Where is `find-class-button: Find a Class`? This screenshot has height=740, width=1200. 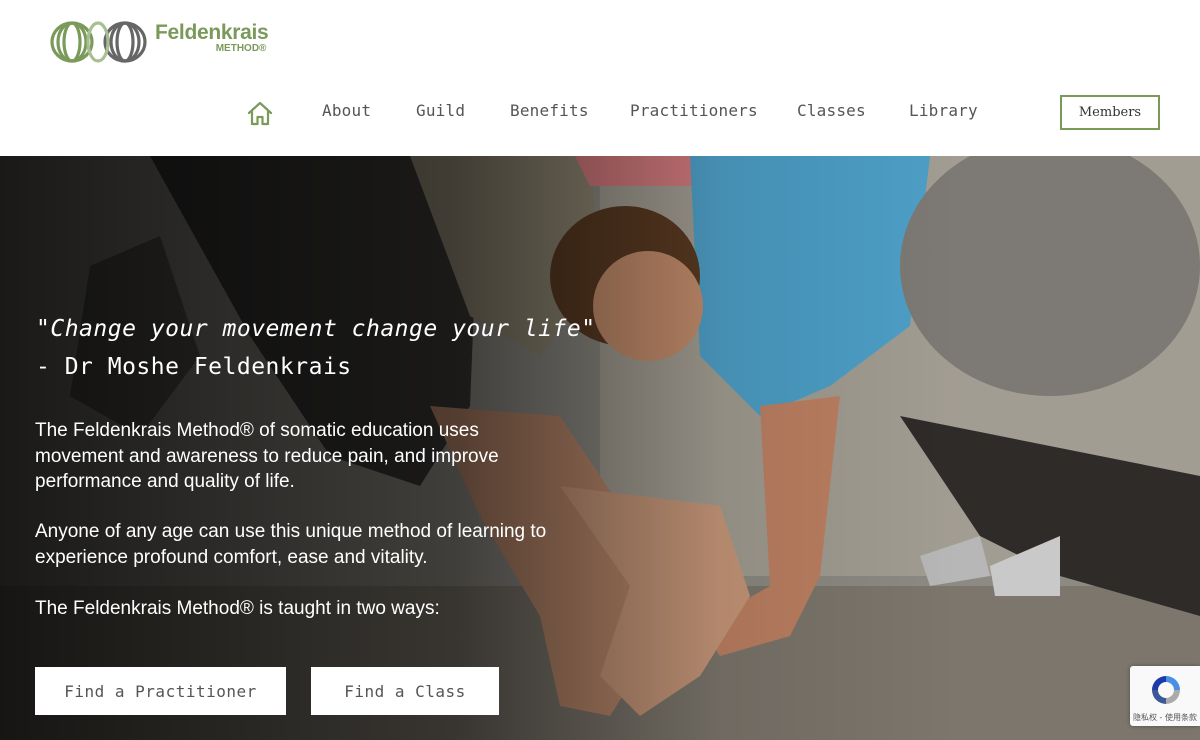 find-class-button: Find a Class is located at coordinates (405, 691).